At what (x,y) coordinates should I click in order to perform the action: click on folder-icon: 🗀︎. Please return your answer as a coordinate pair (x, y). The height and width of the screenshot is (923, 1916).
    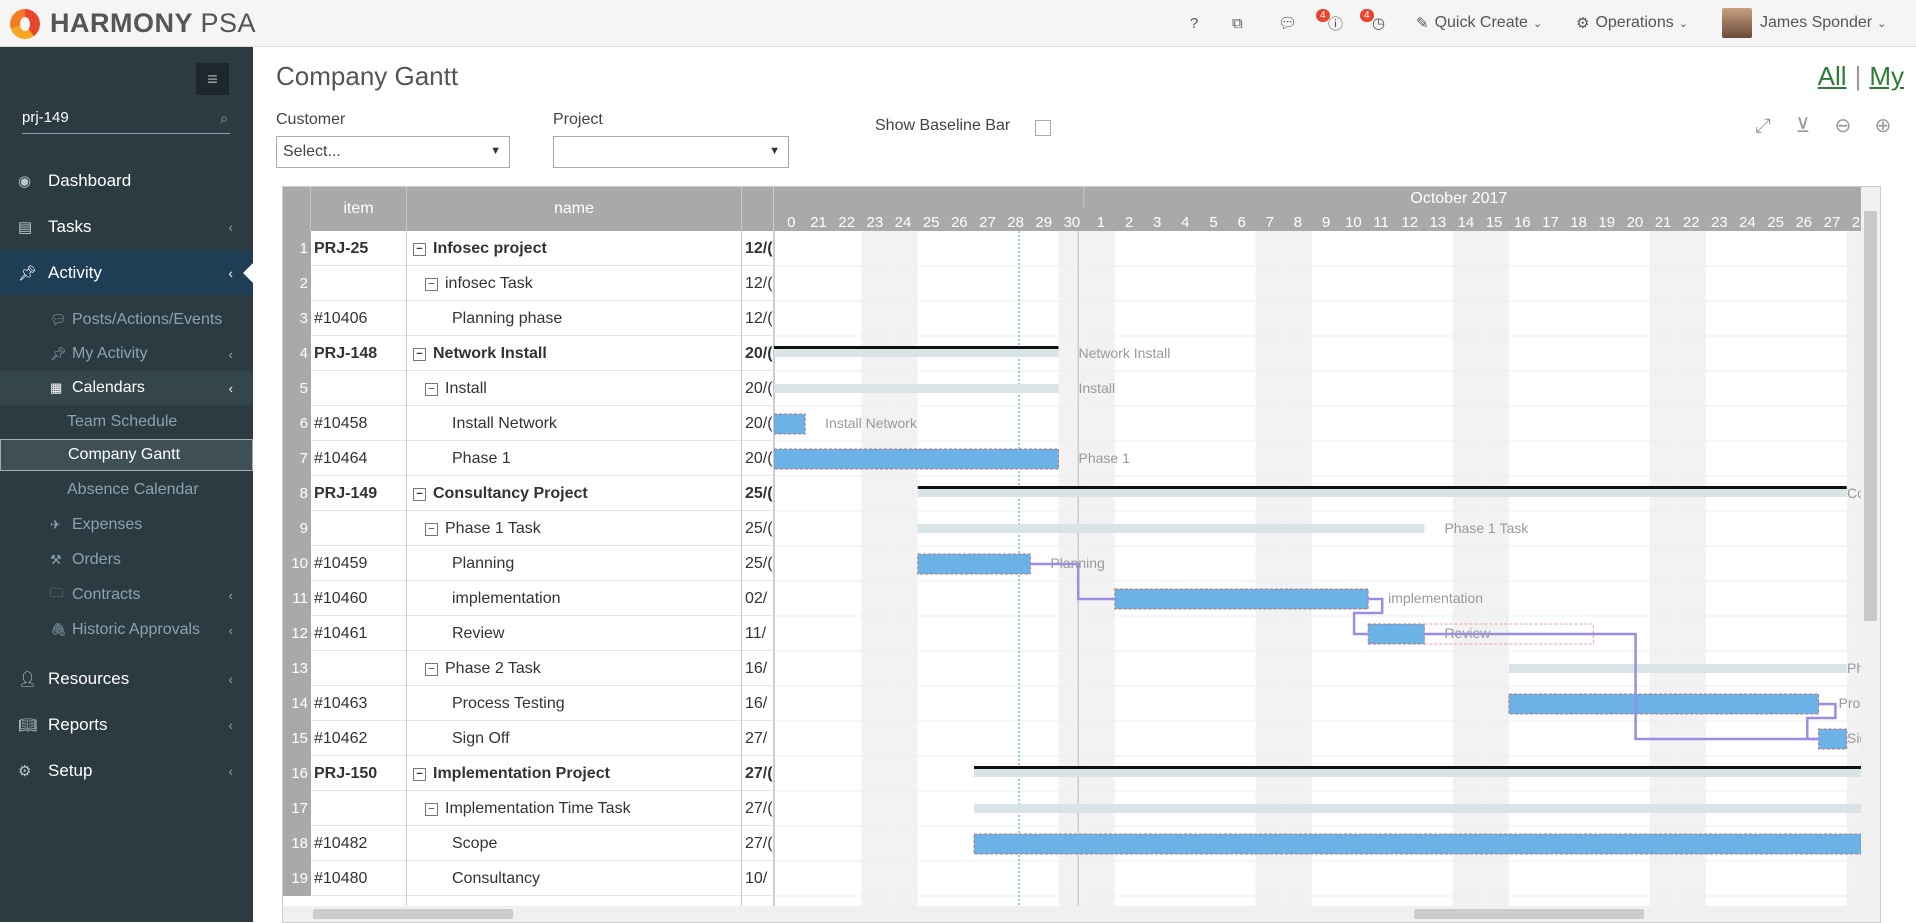
    Looking at the image, I should click on (61, 595).